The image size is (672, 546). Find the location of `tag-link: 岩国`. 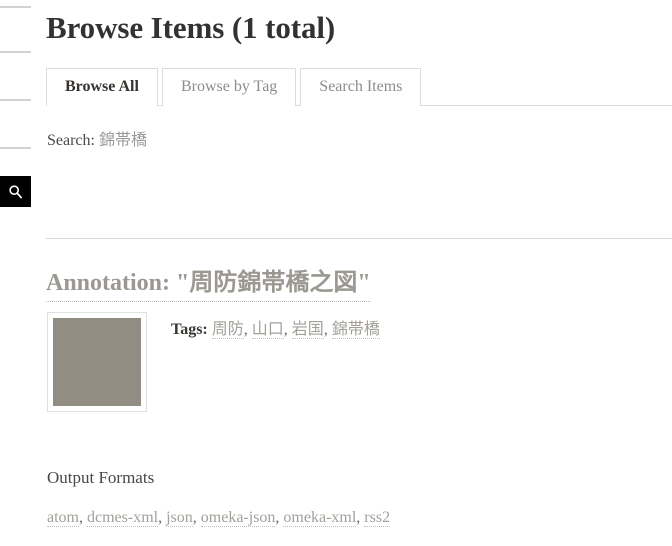

tag-link: 岩国 is located at coordinates (307, 330).